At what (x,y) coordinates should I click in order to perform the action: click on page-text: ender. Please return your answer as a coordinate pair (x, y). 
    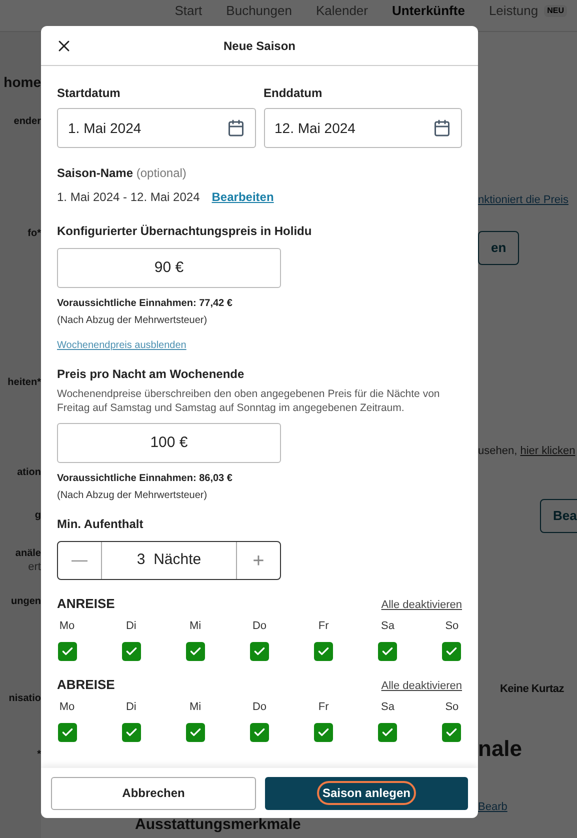
    Looking at the image, I should click on (27, 122).